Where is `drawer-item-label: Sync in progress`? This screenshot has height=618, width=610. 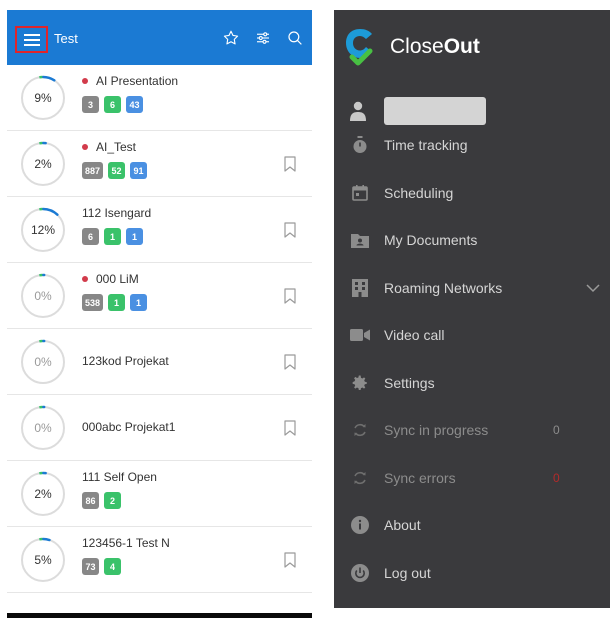
drawer-item-label: Sync in progress is located at coordinates (436, 430).